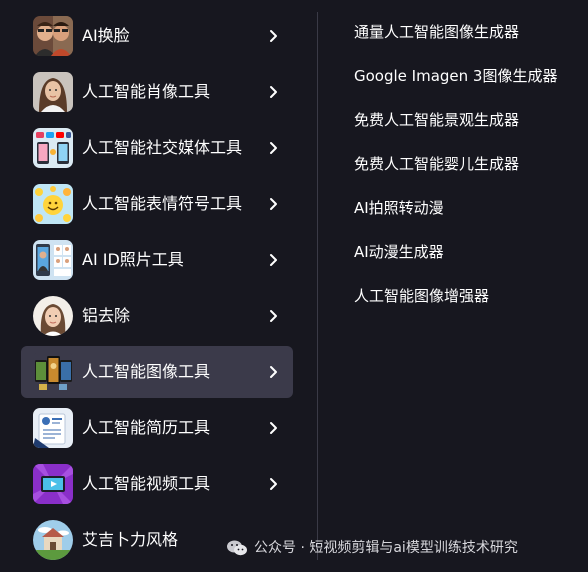 This screenshot has height=572, width=588. I want to click on submenu-item: AI拍照转动漫, so click(470, 208).